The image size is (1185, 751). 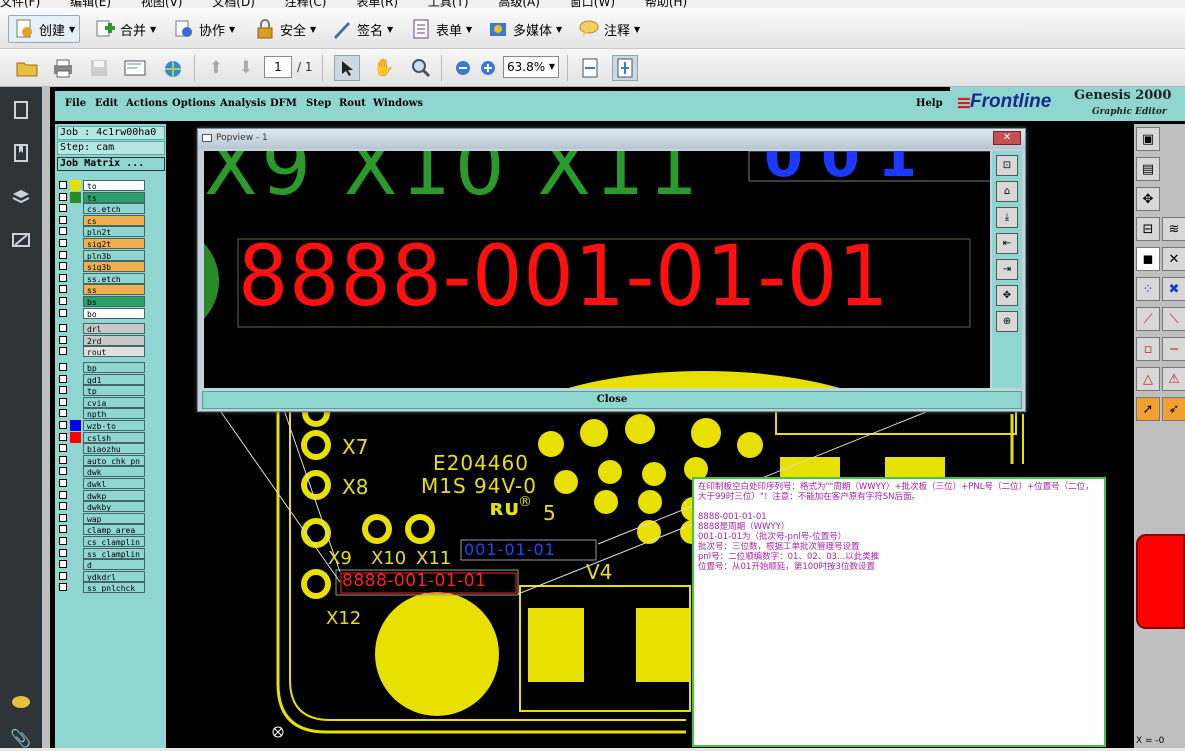 I want to click on attachments-icon: 📎, so click(x=21, y=739).